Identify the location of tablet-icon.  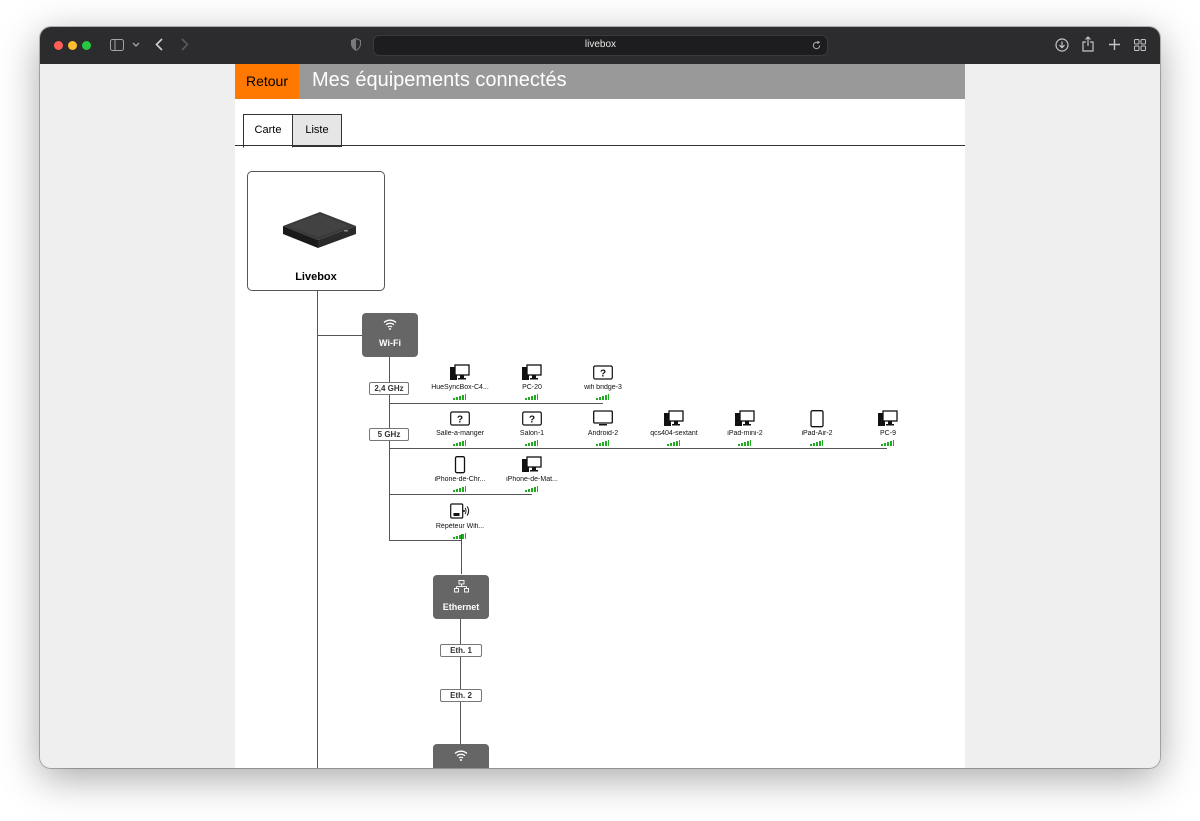
(817, 419).